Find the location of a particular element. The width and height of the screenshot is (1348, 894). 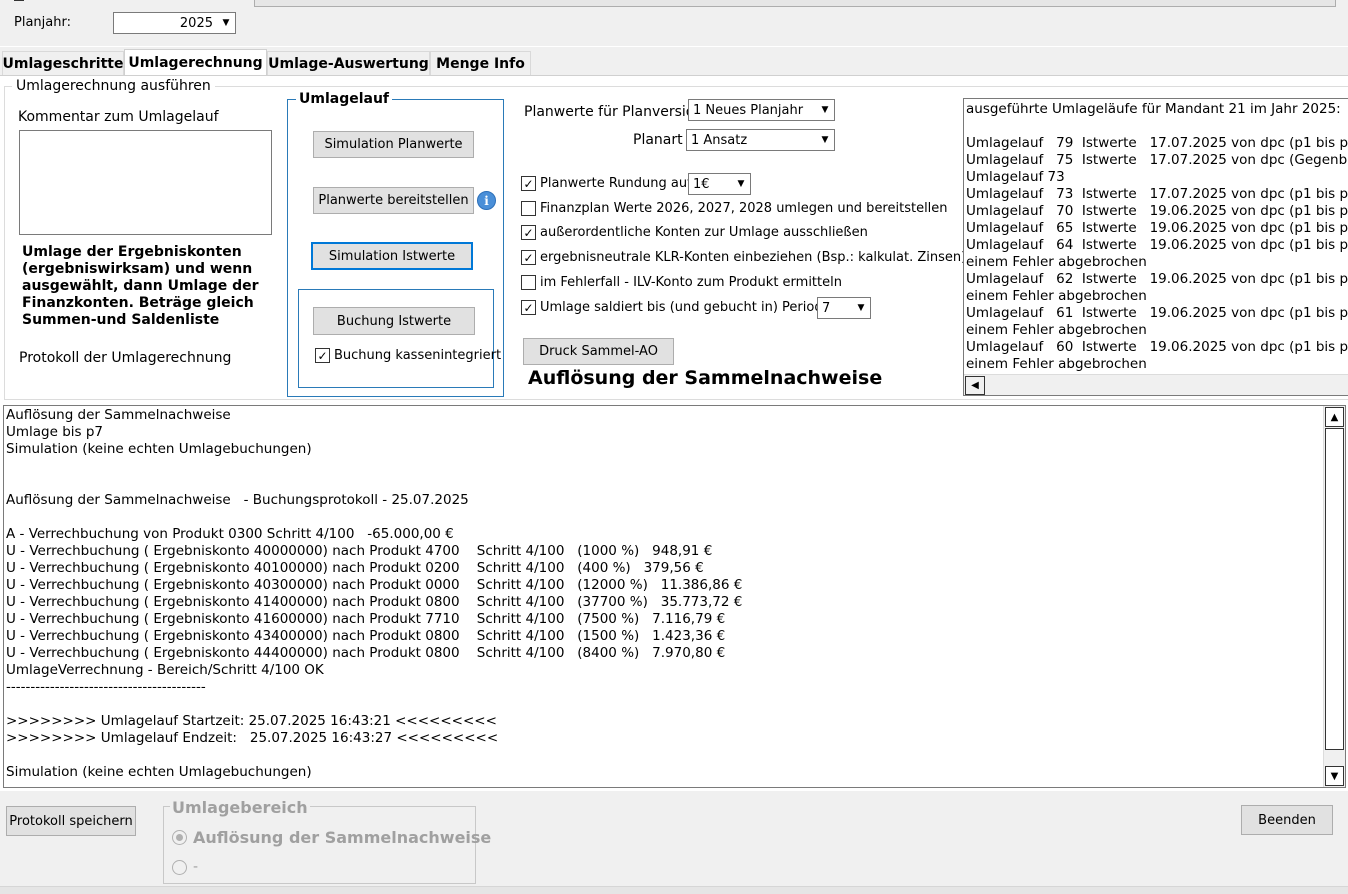

umlagelauf-title: Umlagelauf is located at coordinates (344, 99).